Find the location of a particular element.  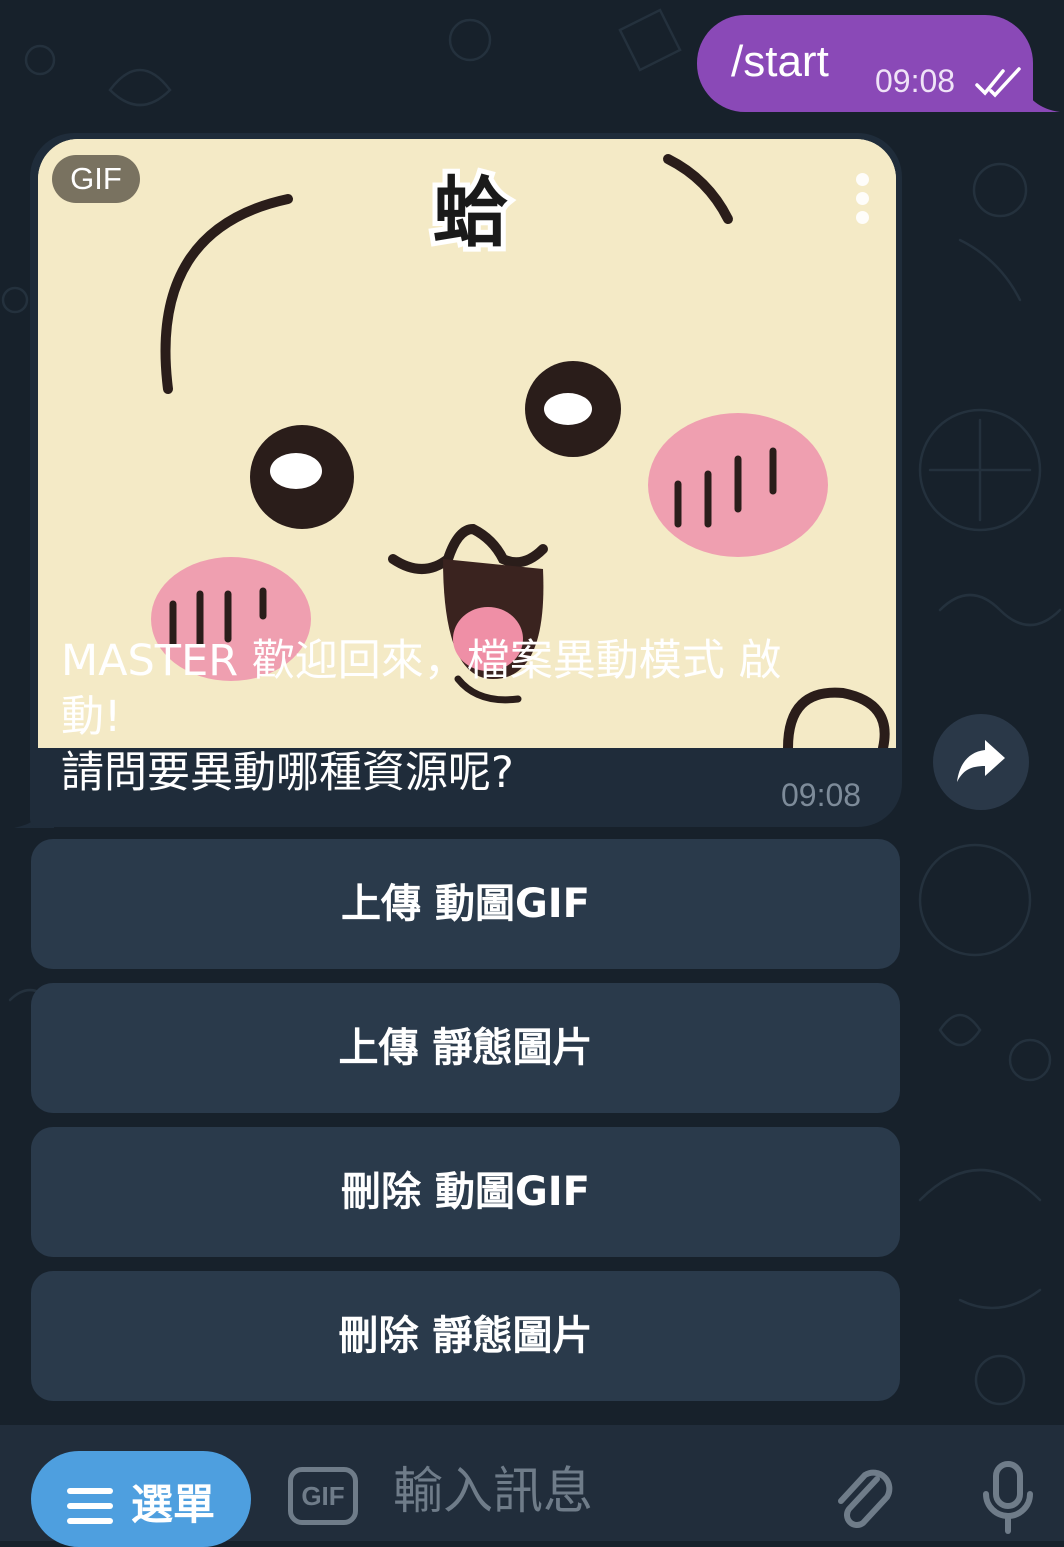

keyboard-button-delete-gif: 刪除 動圖GIF is located at coordinates (465, 1192).